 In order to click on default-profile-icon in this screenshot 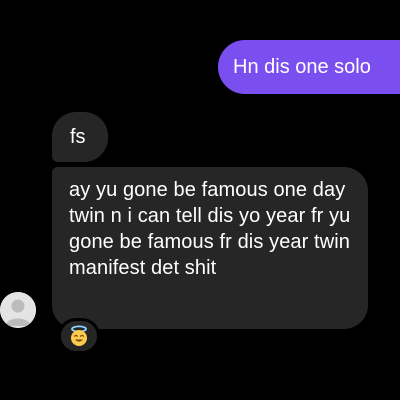, I will do `click(18, 310)`.